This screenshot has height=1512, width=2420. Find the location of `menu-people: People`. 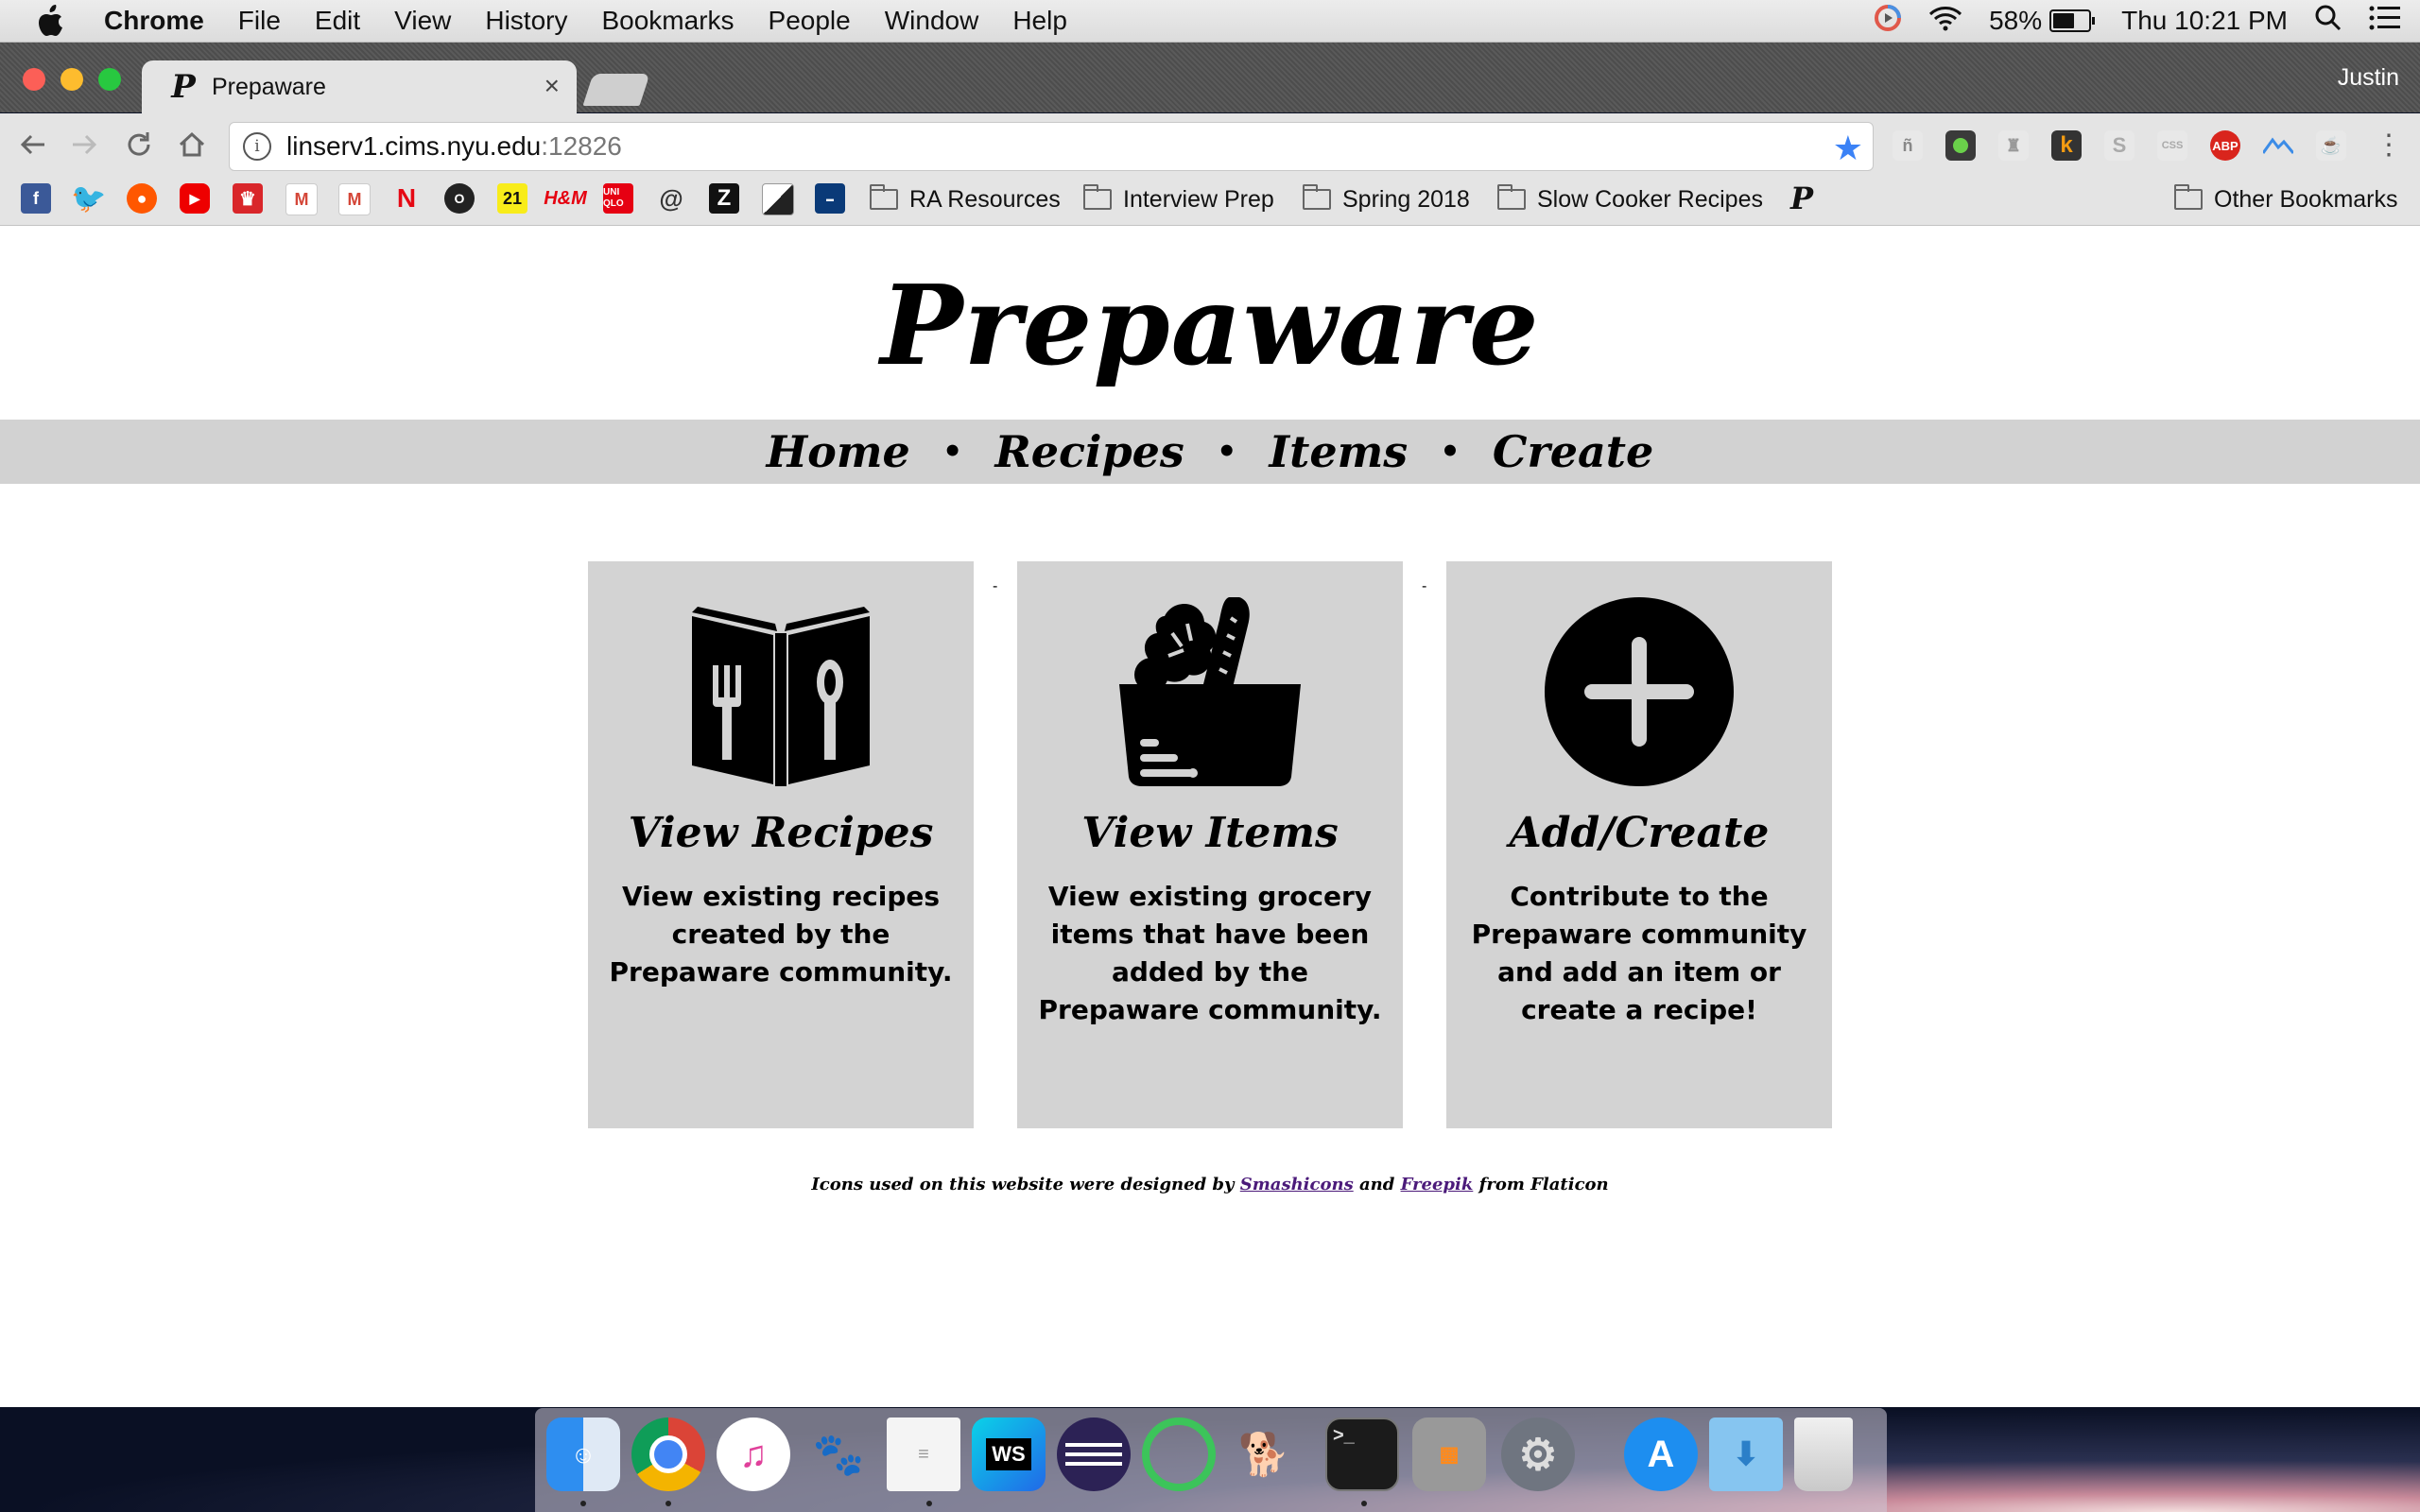

menu-people: People is located at coordinates (810, 21).